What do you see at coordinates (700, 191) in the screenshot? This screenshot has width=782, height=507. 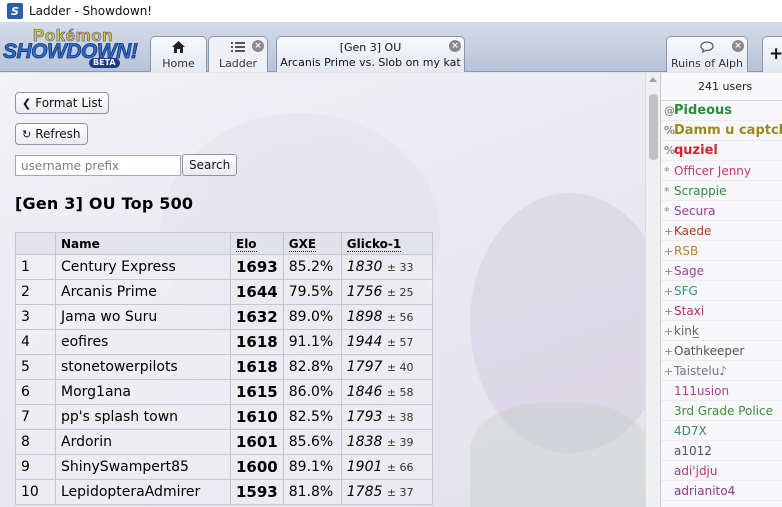 I see `username: Scrappie` at bounding box center [700, 191].